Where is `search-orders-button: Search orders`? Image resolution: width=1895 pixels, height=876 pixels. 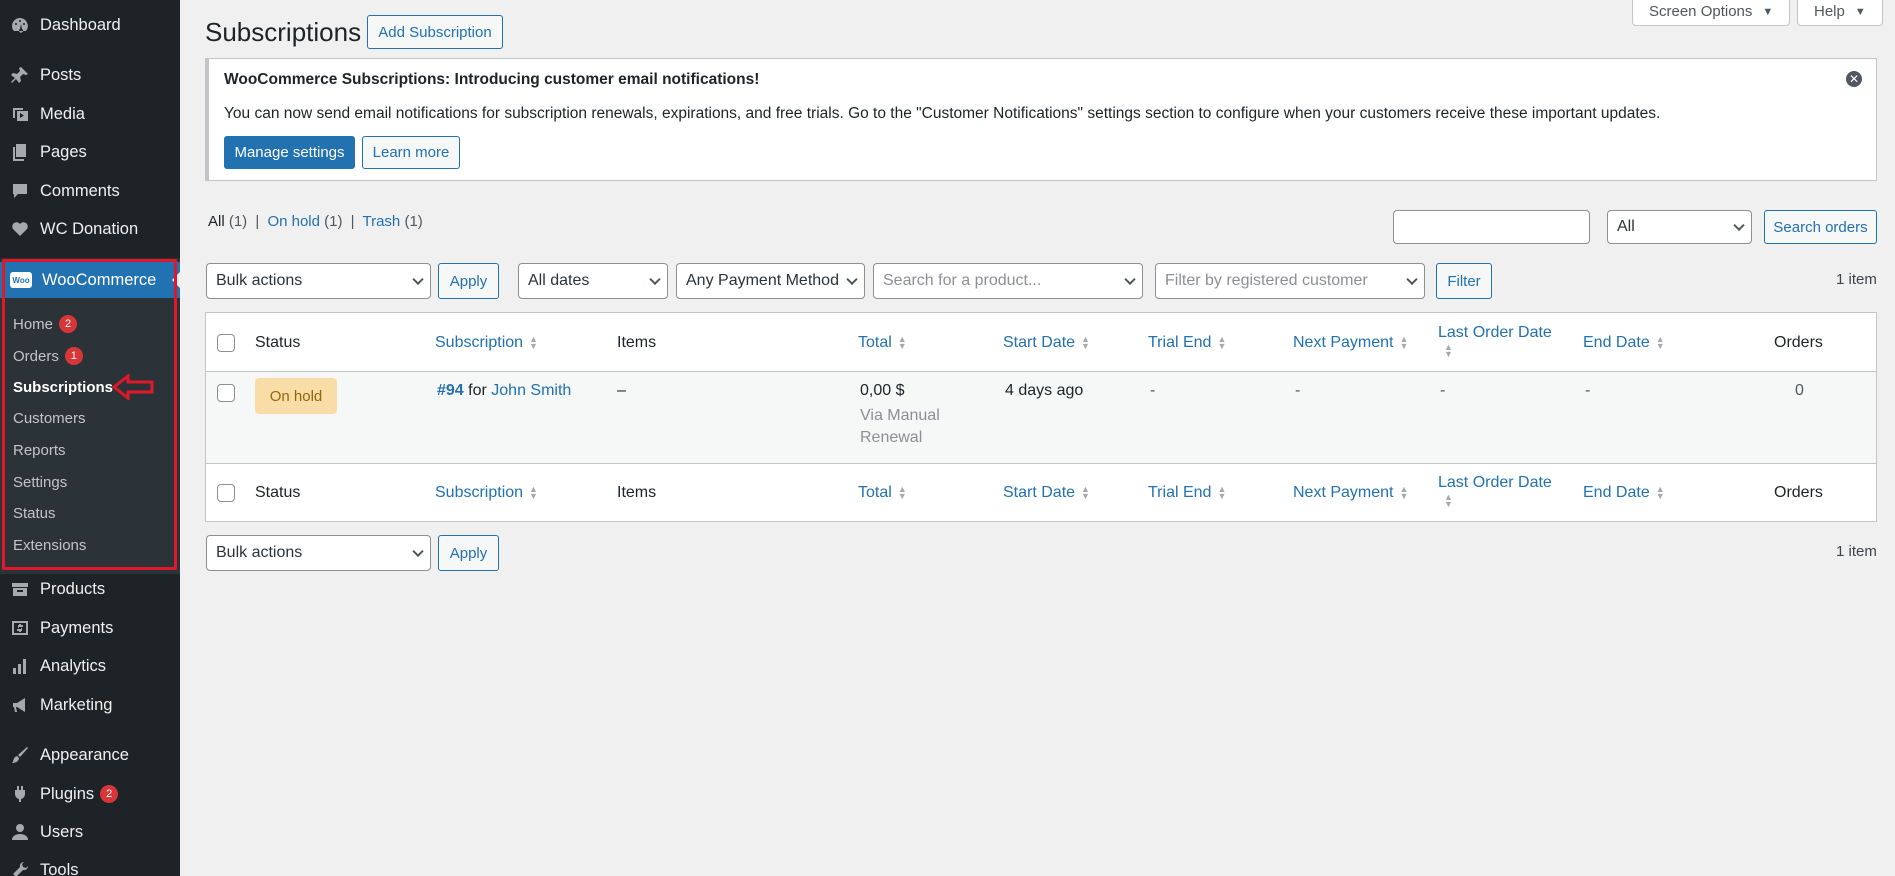 search-orders-button: Search orders is located at coordinates (1820, 227).